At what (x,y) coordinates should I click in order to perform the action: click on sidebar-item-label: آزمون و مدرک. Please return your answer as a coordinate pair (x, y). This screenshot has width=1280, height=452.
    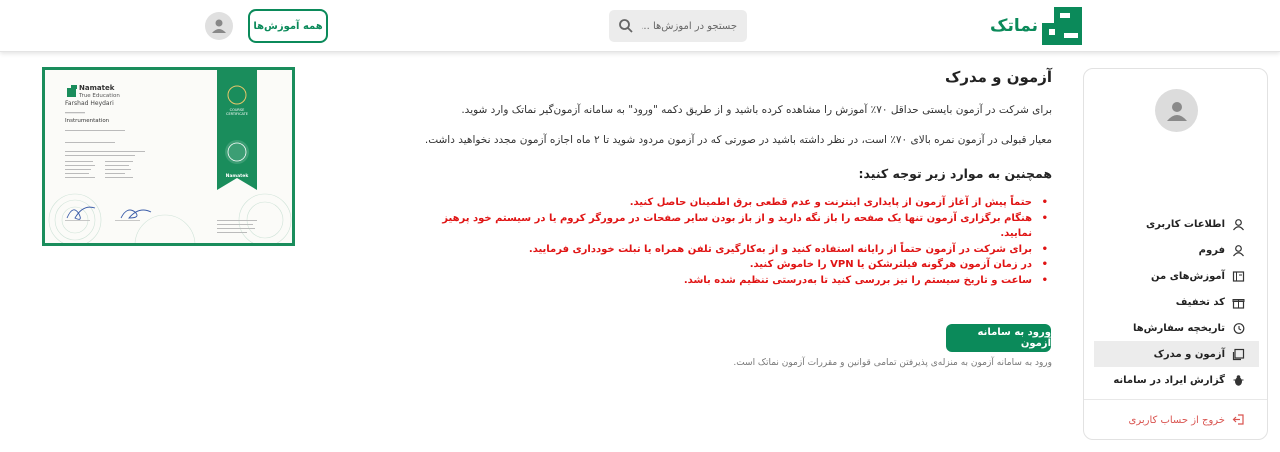
    Looking at the image, I should click on (1189, 354).